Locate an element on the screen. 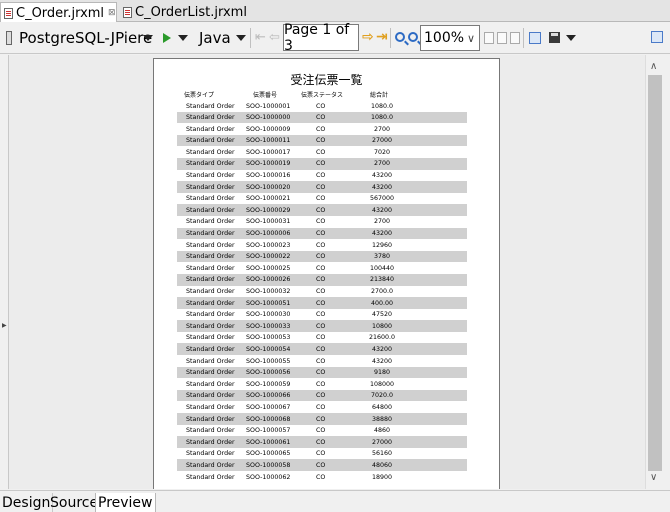  tab-c-order: C_Order.jrxml ⊠ is located at coordinates (58, 12).